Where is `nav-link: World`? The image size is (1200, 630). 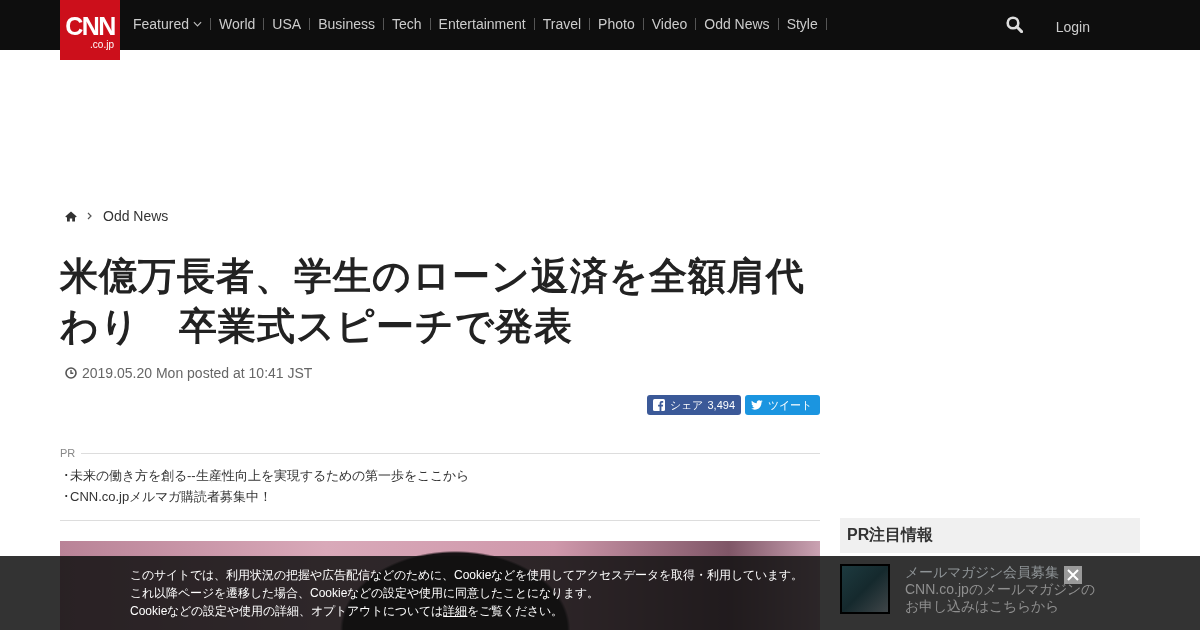
nav-link: World is located at coordinates (237, 24).